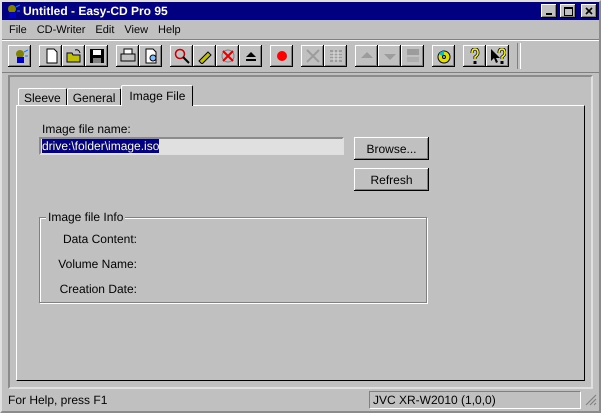 The width and height of the screenshot is (601, 413). I want to click on menu-item: CD-Writer, so click(61, 30).